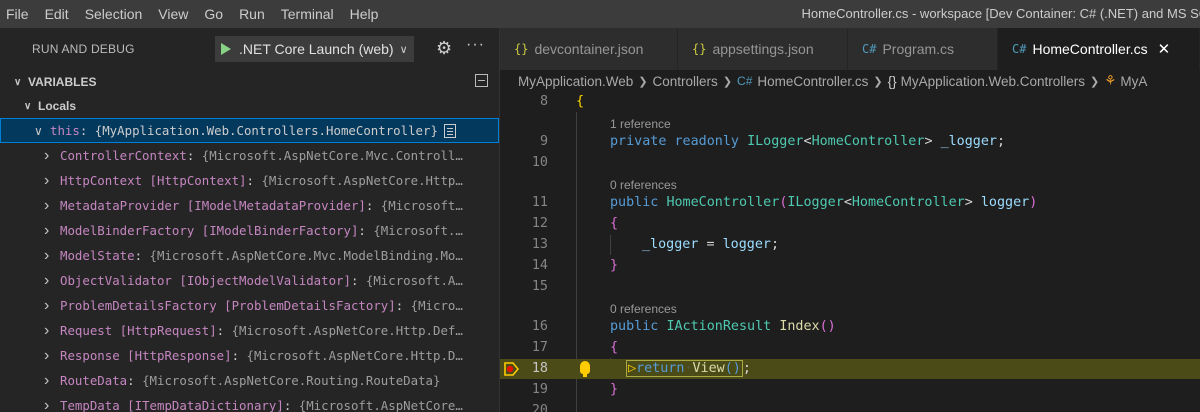  What do you see at coordinates (575, 81) in the screenshot?
I see `breadcrumb-project: MyApplication.Web` at bounding box center [575, 81].